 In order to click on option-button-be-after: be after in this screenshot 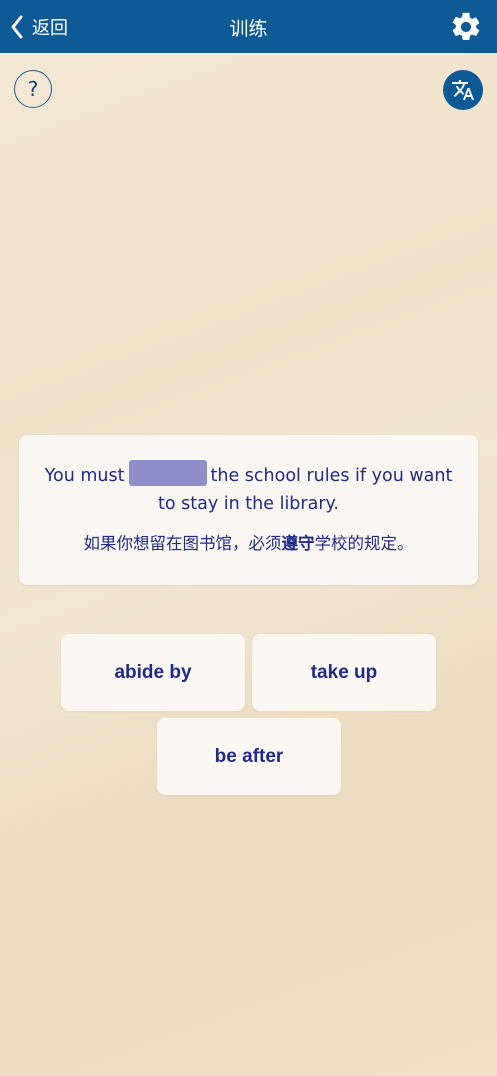, I will do `click(249, 756)`.